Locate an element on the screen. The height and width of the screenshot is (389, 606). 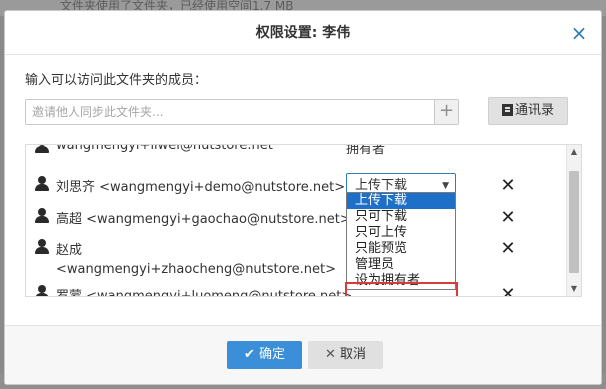
member-list-scrollbar: ▲ ▼ is located at coordinates (573, 220).